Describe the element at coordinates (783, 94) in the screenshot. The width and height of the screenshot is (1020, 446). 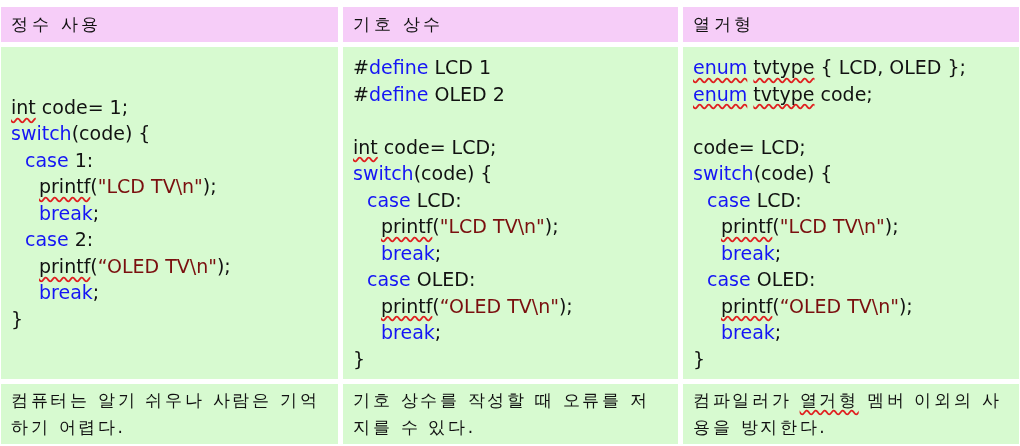
I see `code-line: enum tvtype code;` at that location.